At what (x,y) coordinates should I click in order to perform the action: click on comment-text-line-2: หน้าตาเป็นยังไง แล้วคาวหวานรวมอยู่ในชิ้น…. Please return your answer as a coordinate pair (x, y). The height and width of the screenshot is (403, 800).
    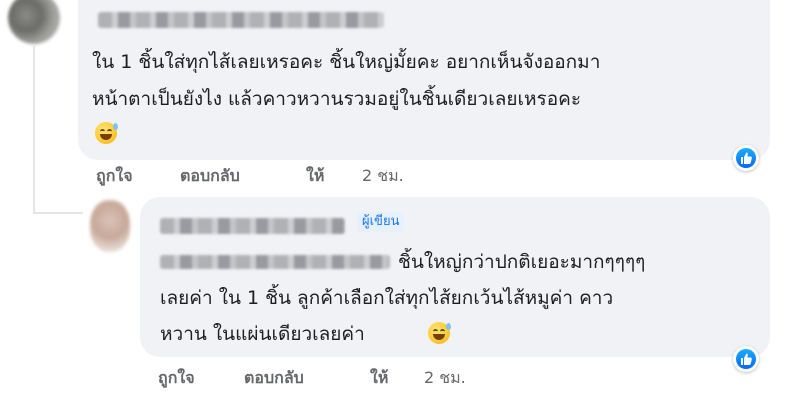
    Looking at the image, I should click on (337, 99).